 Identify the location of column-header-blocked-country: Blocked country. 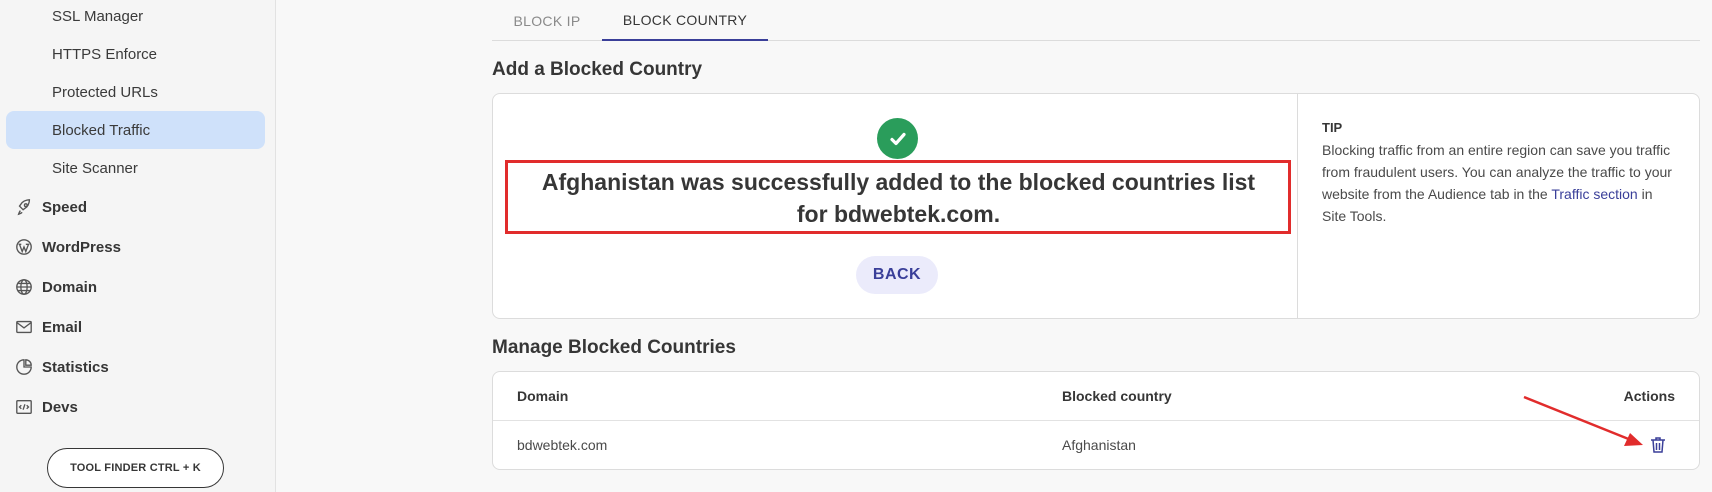
(1117, 396).